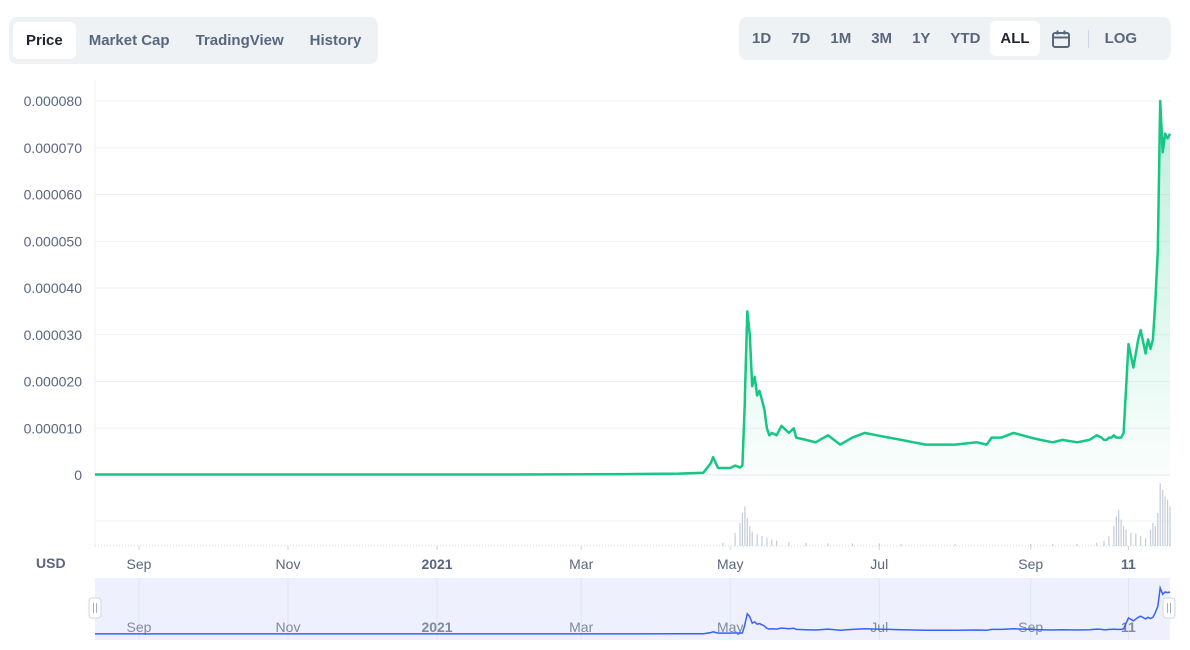 The width and height of the screenshot is (1190, 650). I want to click on navigator-left-handle, so click(95, 608).